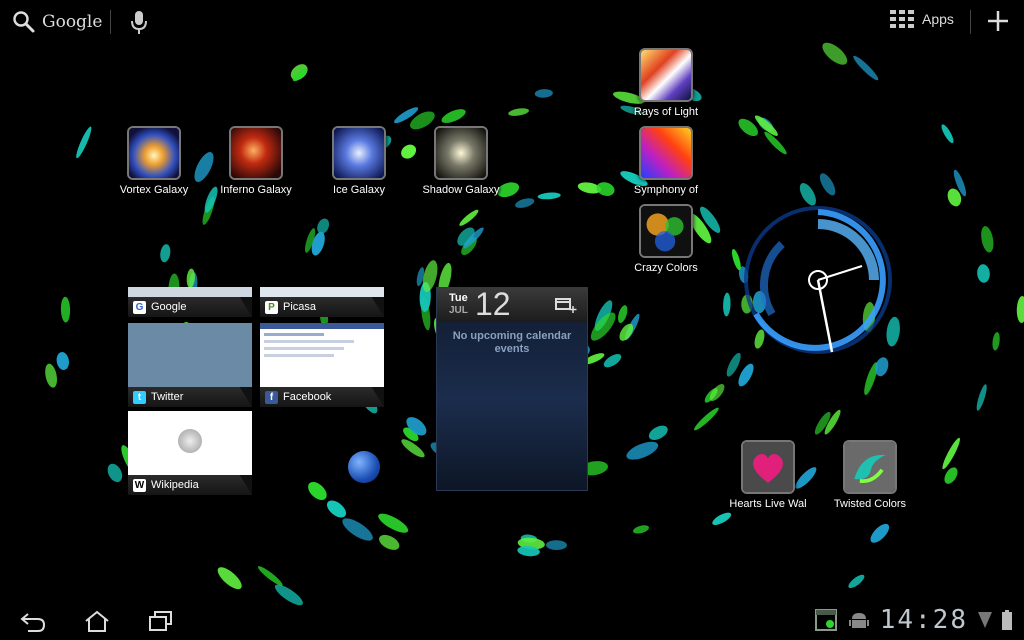 This screenshot has height=640, width=1024. I want to click on shortcut-twisted-colors: Twisted Colors, so click(870, 475).